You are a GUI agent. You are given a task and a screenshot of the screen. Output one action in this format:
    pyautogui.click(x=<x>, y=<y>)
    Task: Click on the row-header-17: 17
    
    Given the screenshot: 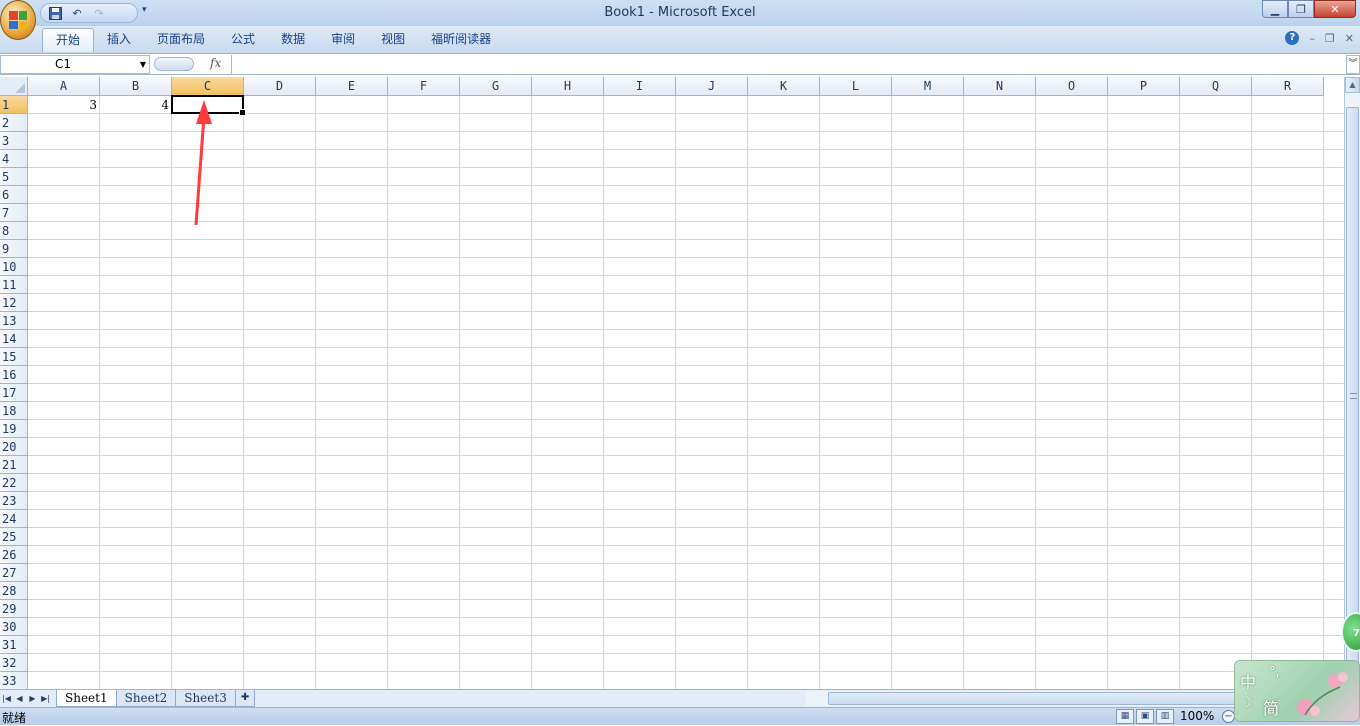 What is the action you would take?
    pyautogui.click(x=14, y=393)
    